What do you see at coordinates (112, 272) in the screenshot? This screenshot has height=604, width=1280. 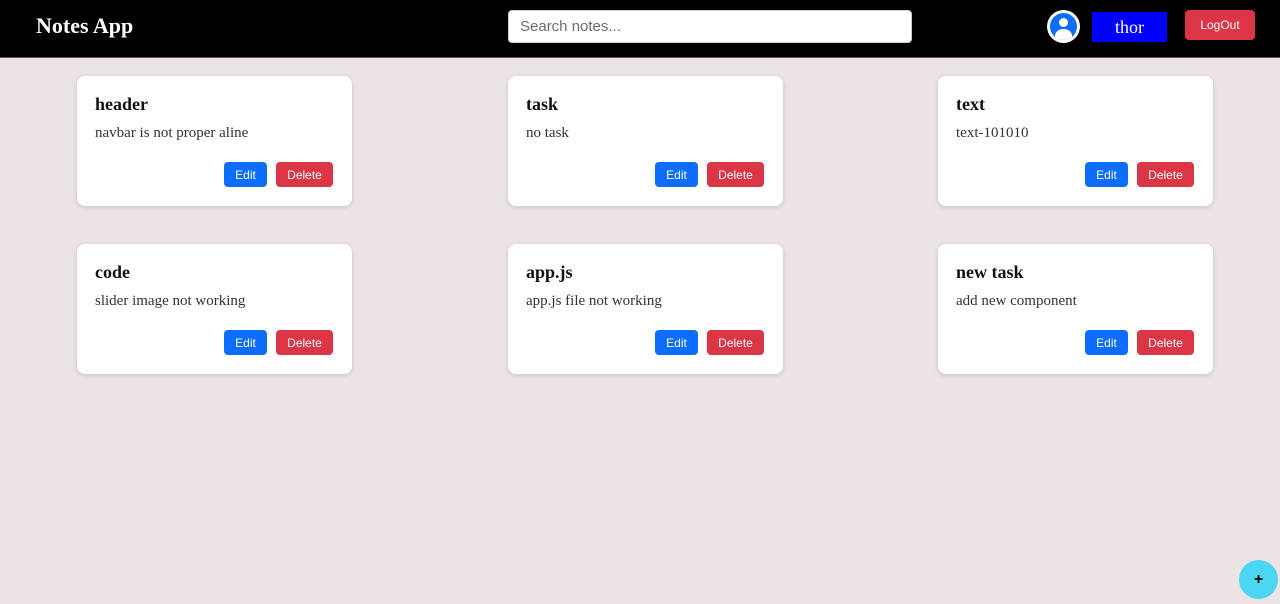 I see `note-title: code` at bounding box center [112, 272].